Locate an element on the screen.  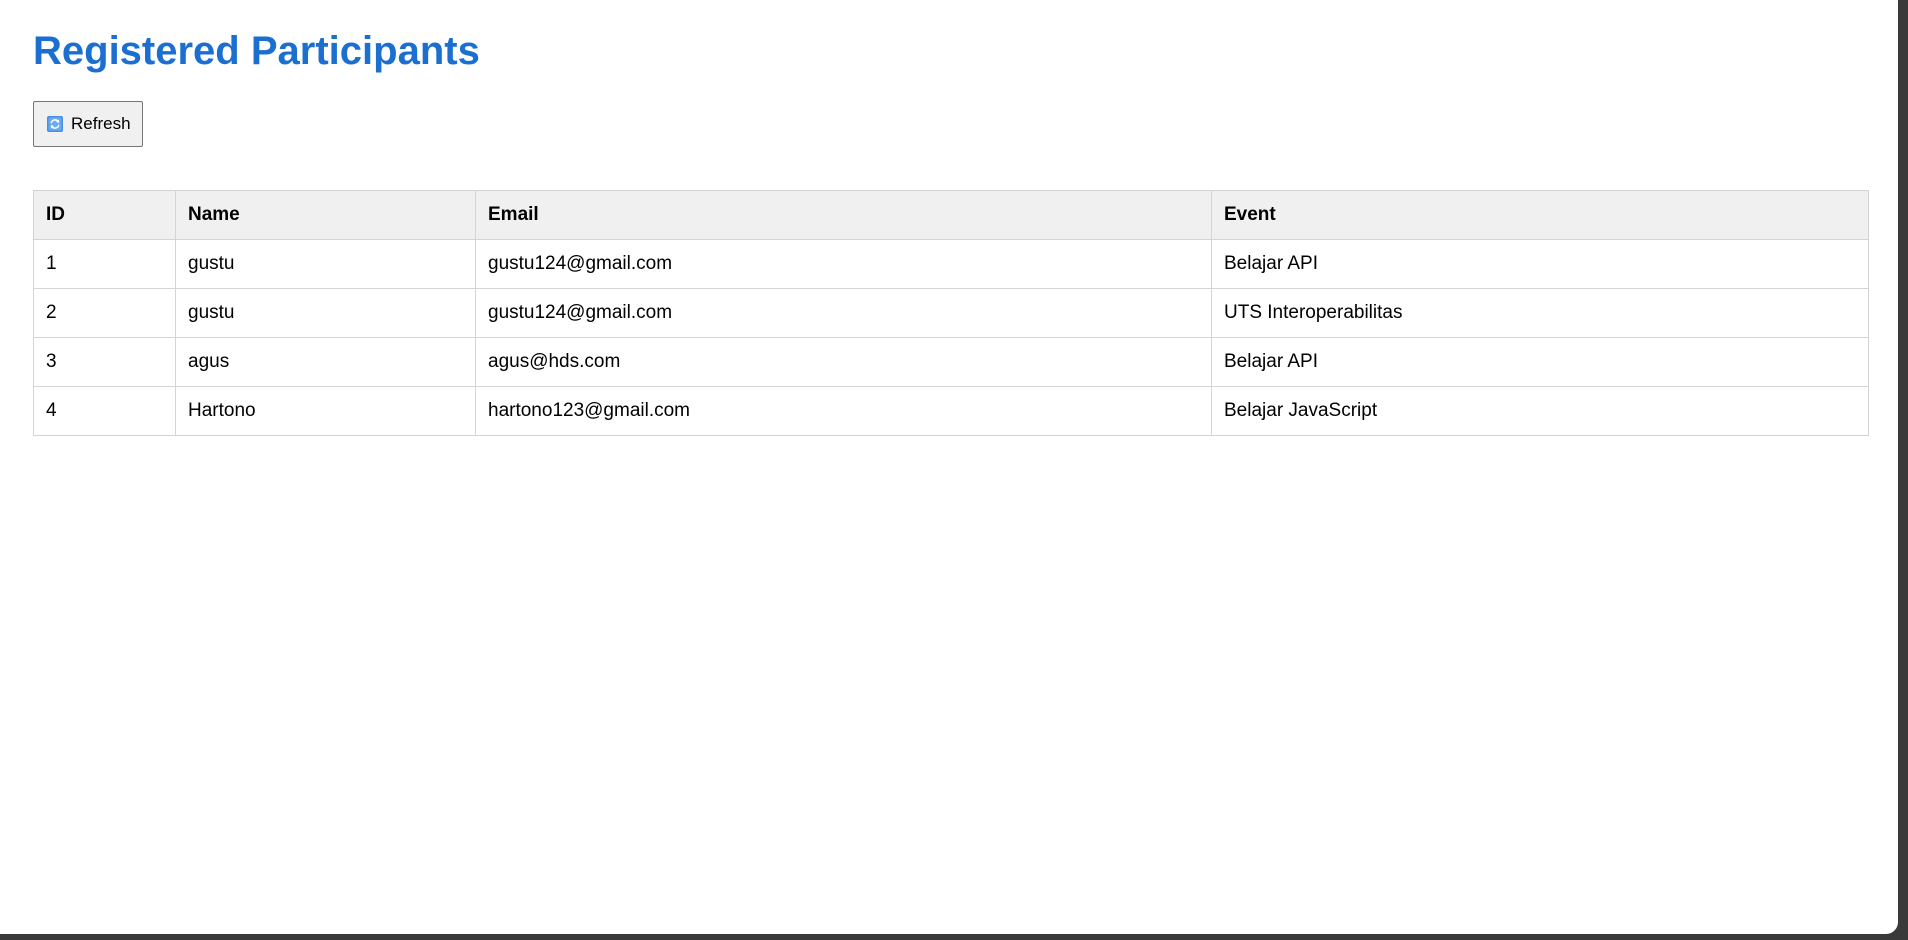
cell-name: agus is located at coordinates (325, 362).